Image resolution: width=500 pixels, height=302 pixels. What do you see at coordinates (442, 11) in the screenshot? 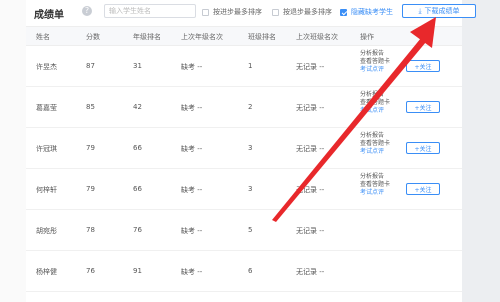
I see `download-label: 下载成绩单` at bounding box center [442, 11].